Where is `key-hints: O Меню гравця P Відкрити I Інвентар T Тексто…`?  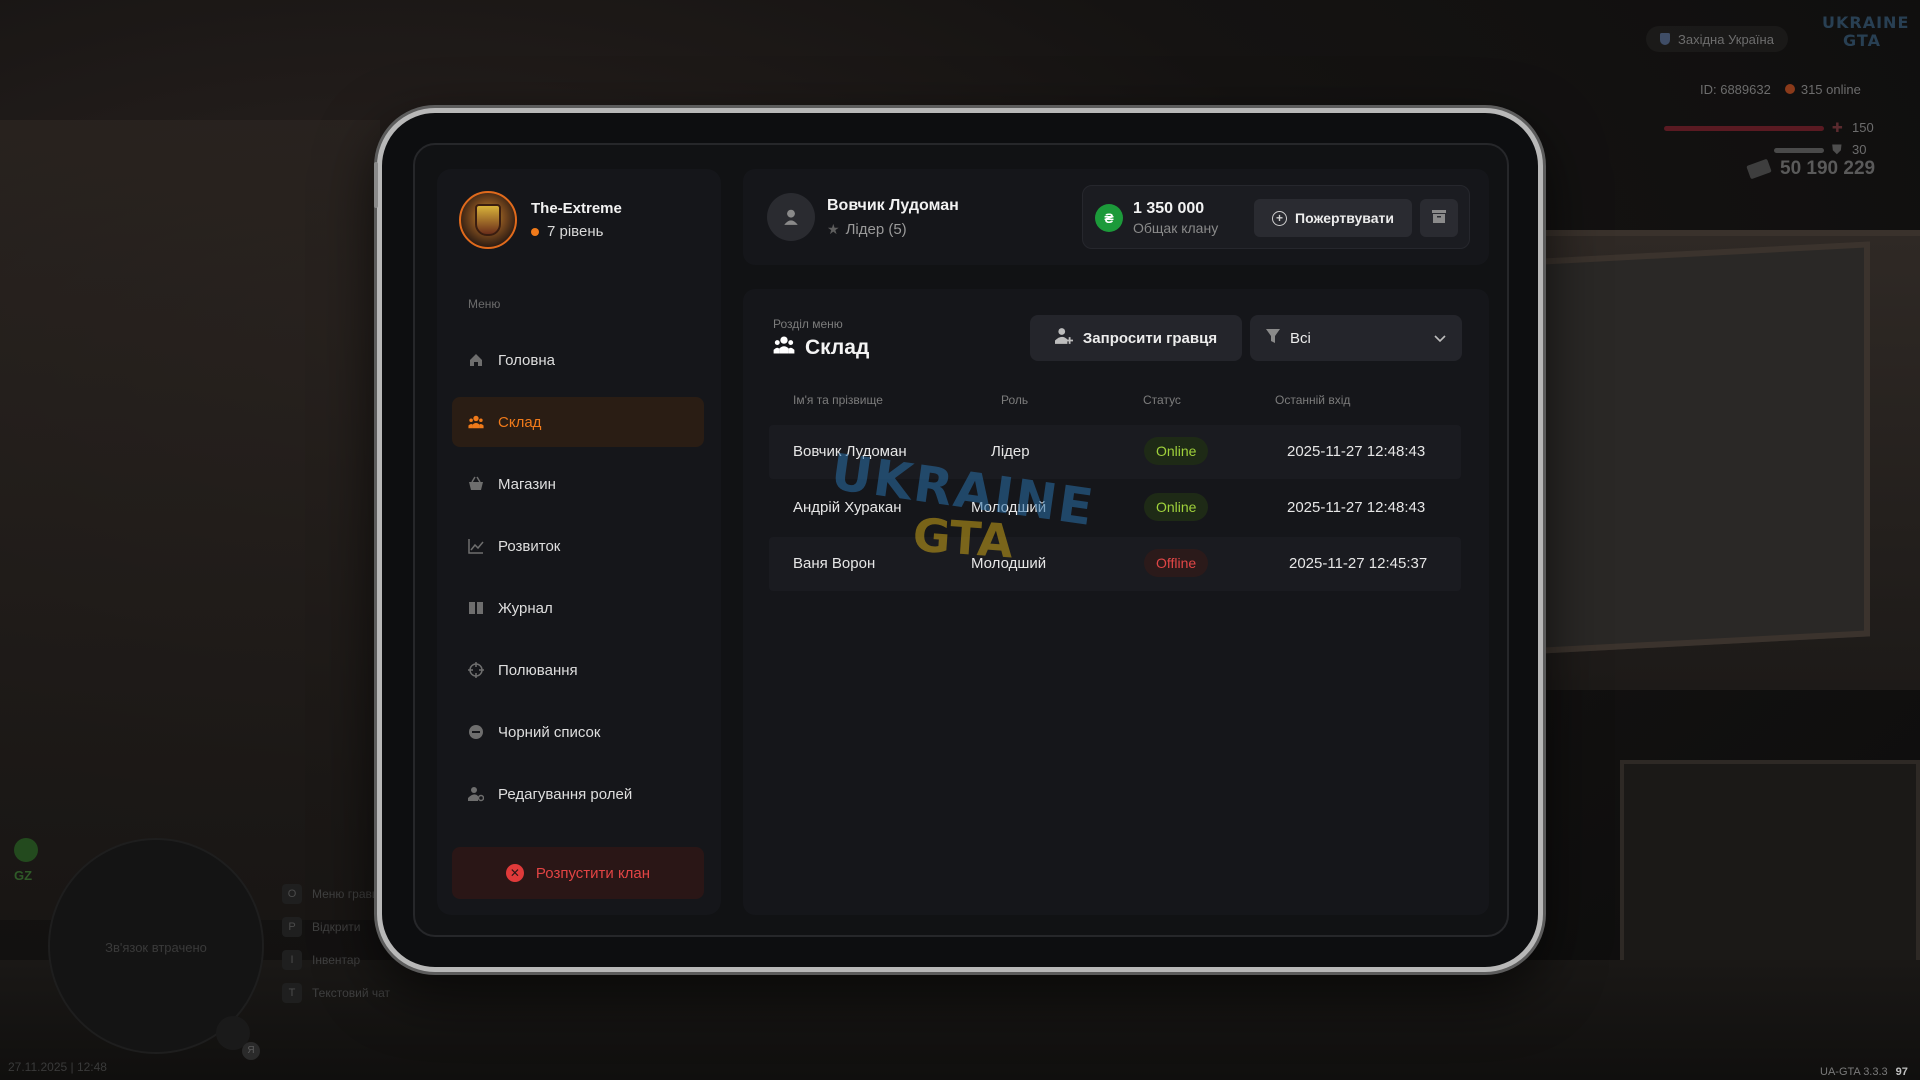 key-hints: O Меню гравця P Відкрити I Інвентар T Тексто… is located at coordinates (336, 943).